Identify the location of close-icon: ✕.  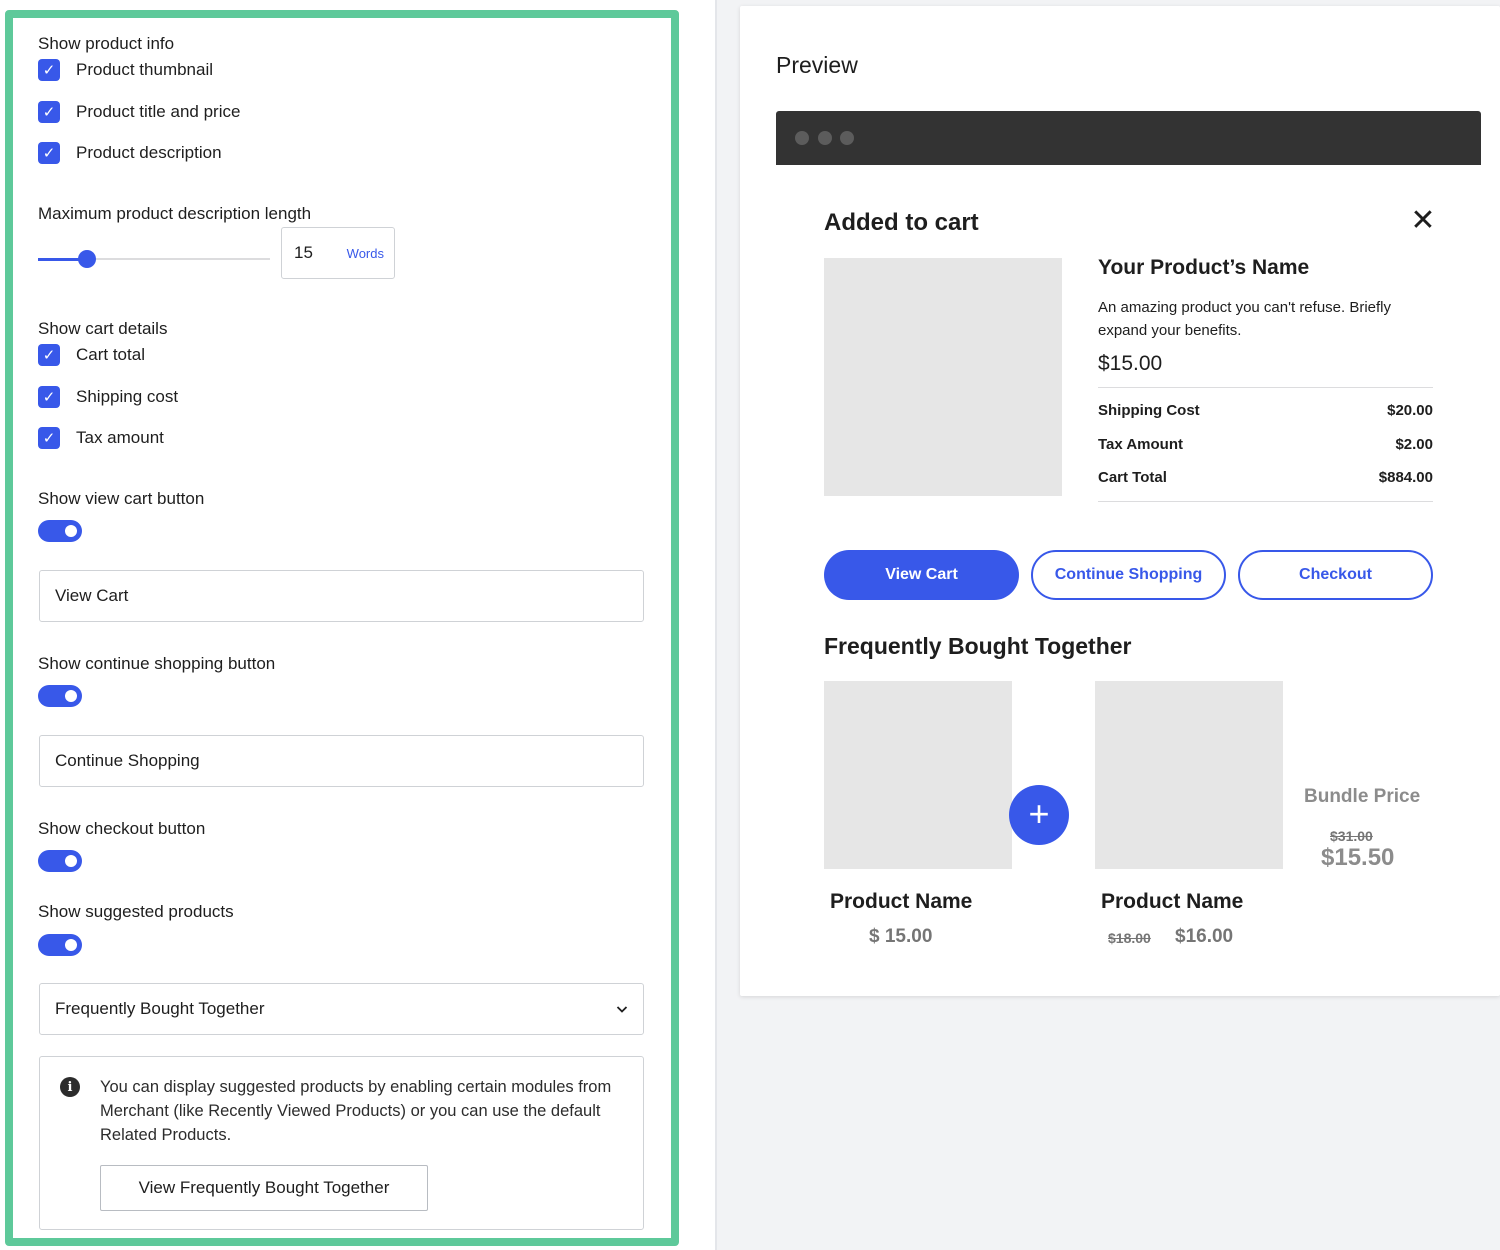
(1423, 221).